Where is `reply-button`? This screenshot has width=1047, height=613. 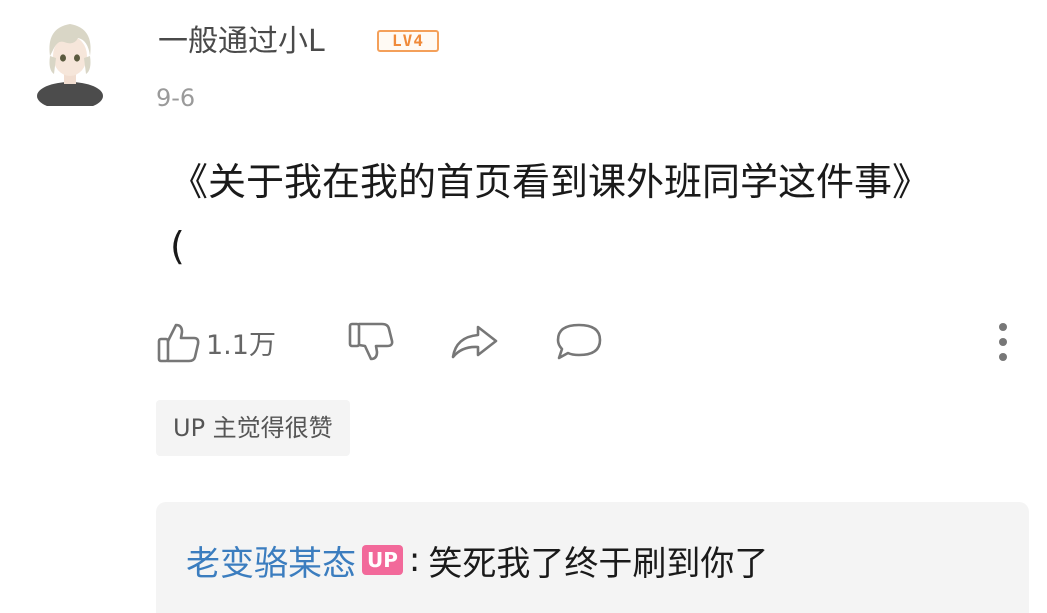 reply-button is located at coordinates (579, 342).